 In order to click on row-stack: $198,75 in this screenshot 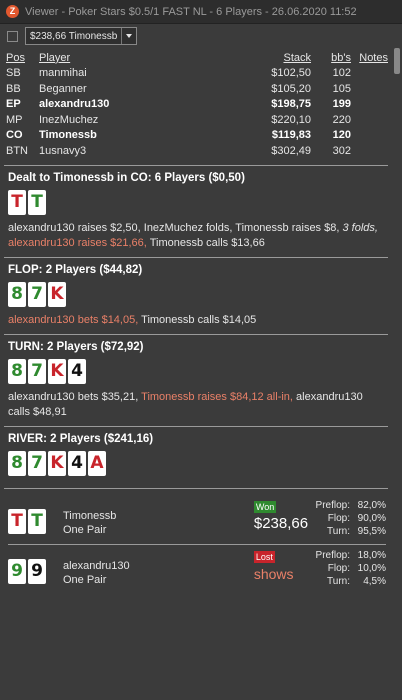, I will do `click(291, 104)`.